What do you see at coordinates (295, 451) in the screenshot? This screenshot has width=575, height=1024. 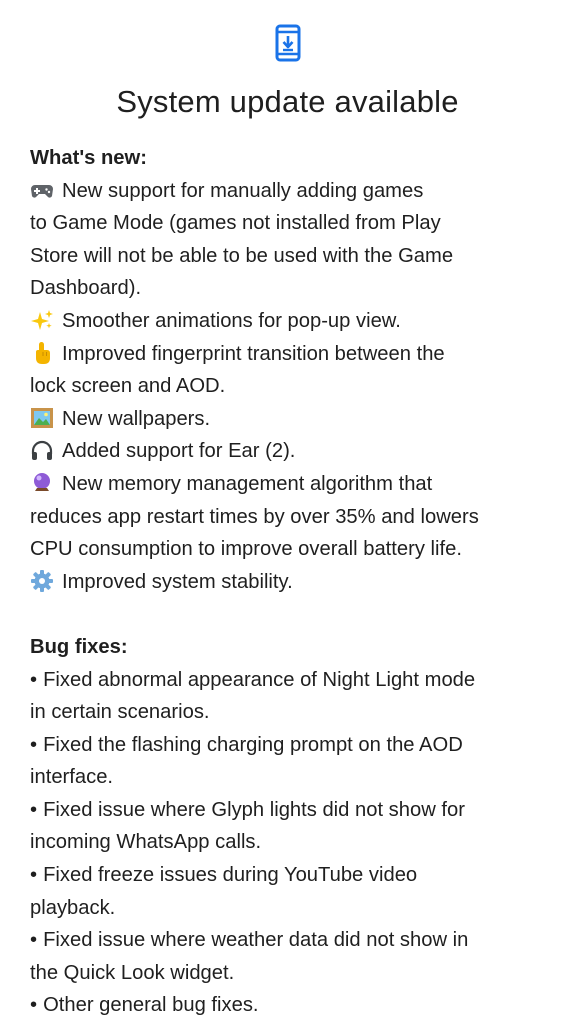 I see `whats-new-item: Added support for Ear (2).` at bounding box center [295, 451].